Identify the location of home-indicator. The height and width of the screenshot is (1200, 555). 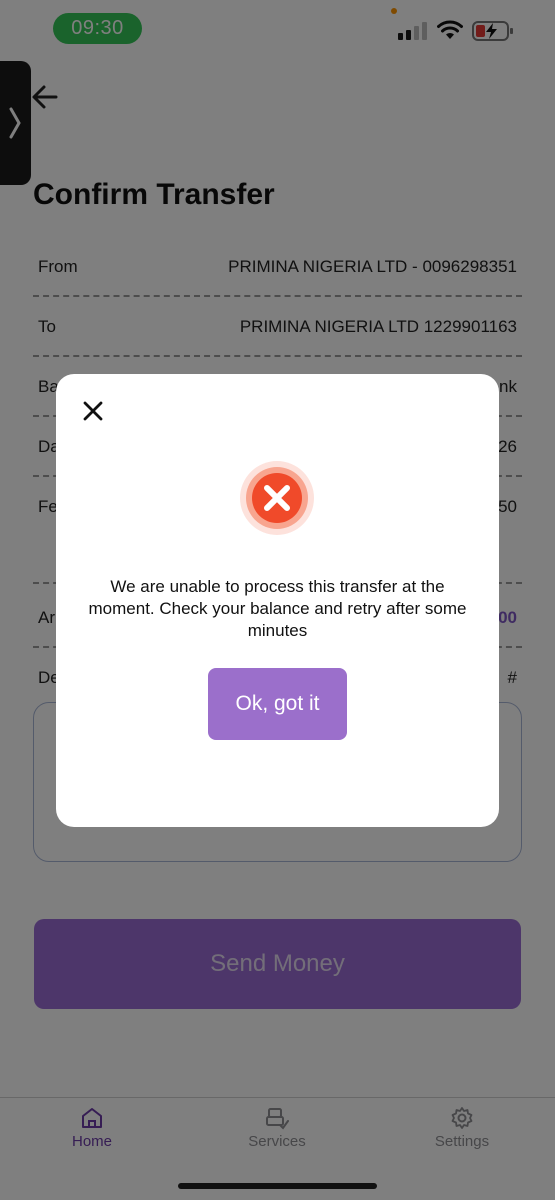
(277, 1186).